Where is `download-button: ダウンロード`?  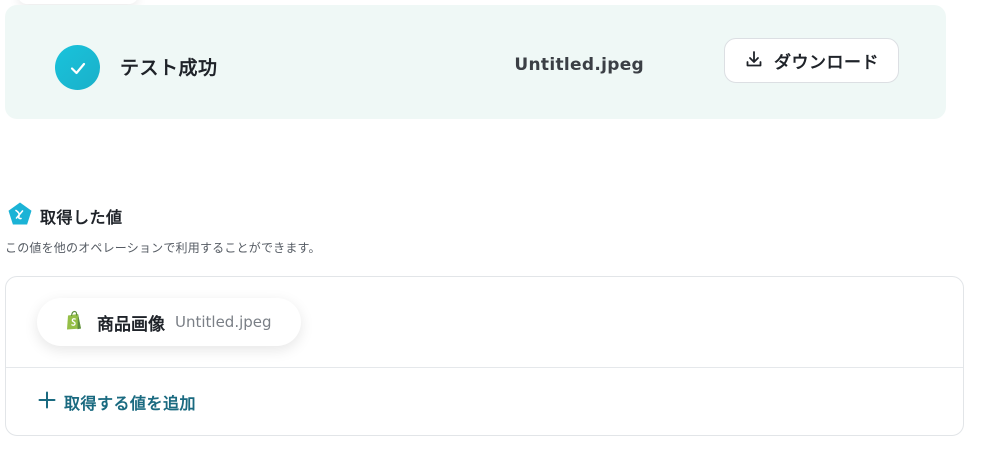
download-button: ダウンロード is located at coordinates (811, 60).